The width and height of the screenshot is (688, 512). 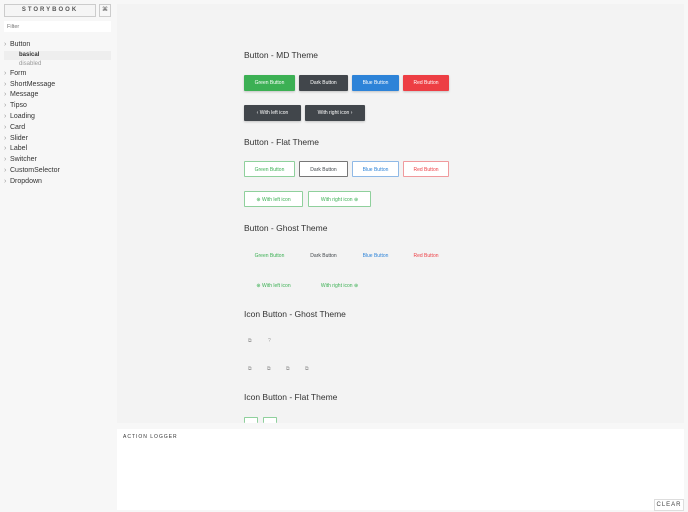 What do you see at coordinates (351, 113) in the screenshot?
I see `chevron-right-icon: ›` at bounding box center [351, 113].